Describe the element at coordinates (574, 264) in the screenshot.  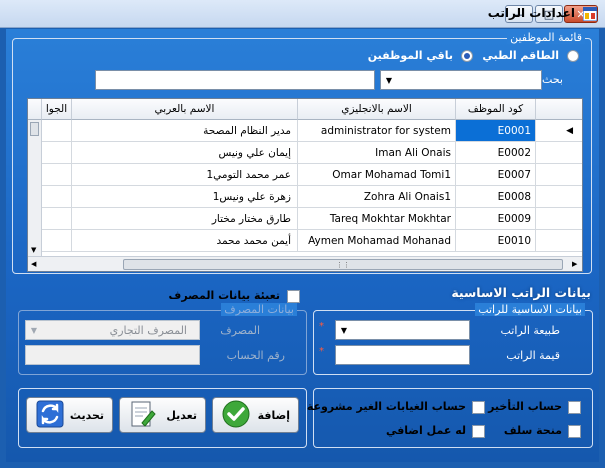
I see `scroll-right-arrow-icon: ▶` at that location.